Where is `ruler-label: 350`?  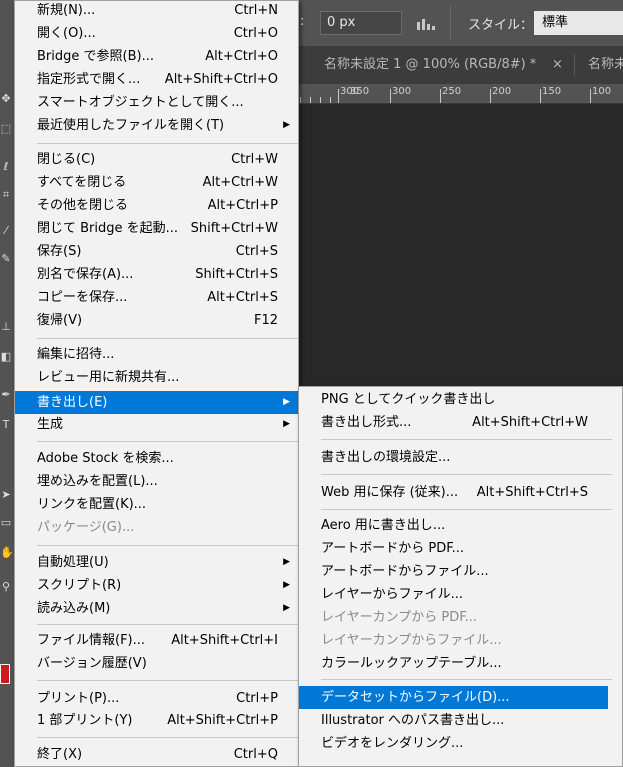 ruler-label: 350 is located at coordinates (360, 91).